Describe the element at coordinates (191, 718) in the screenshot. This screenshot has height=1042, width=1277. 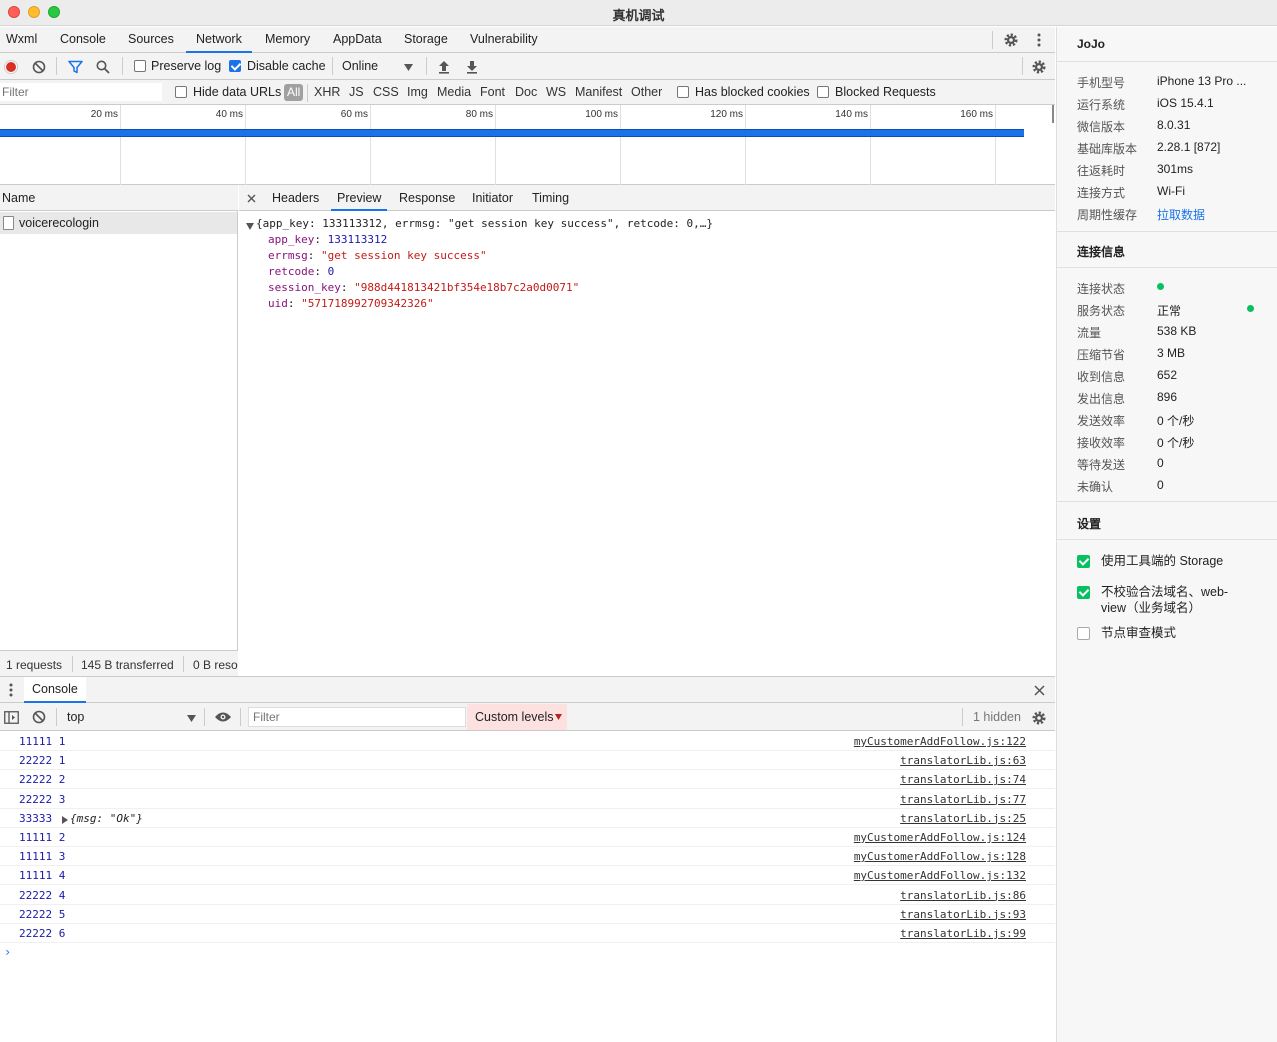
I see `context-chevron-down-icon` at that location.